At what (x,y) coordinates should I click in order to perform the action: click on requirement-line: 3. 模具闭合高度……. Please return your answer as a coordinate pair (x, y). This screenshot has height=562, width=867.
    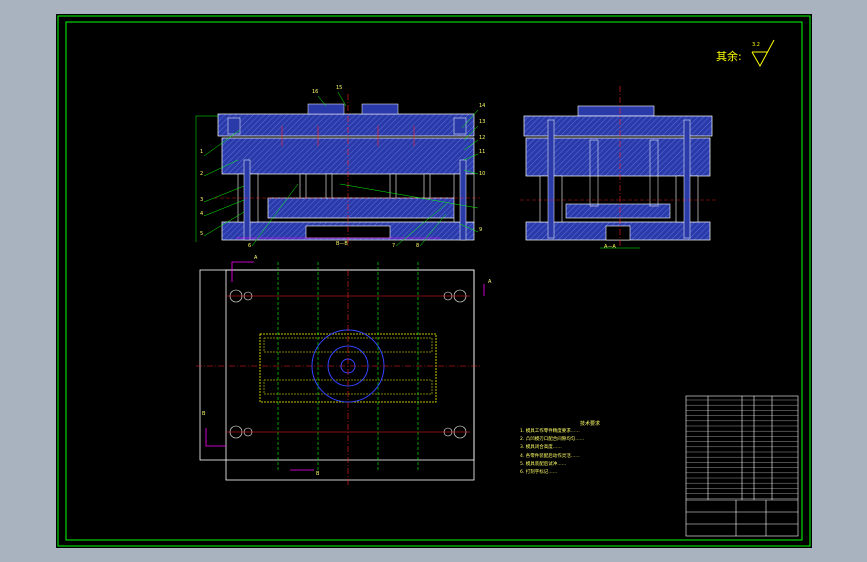
    Looking at the image, I should click on (541, 448).